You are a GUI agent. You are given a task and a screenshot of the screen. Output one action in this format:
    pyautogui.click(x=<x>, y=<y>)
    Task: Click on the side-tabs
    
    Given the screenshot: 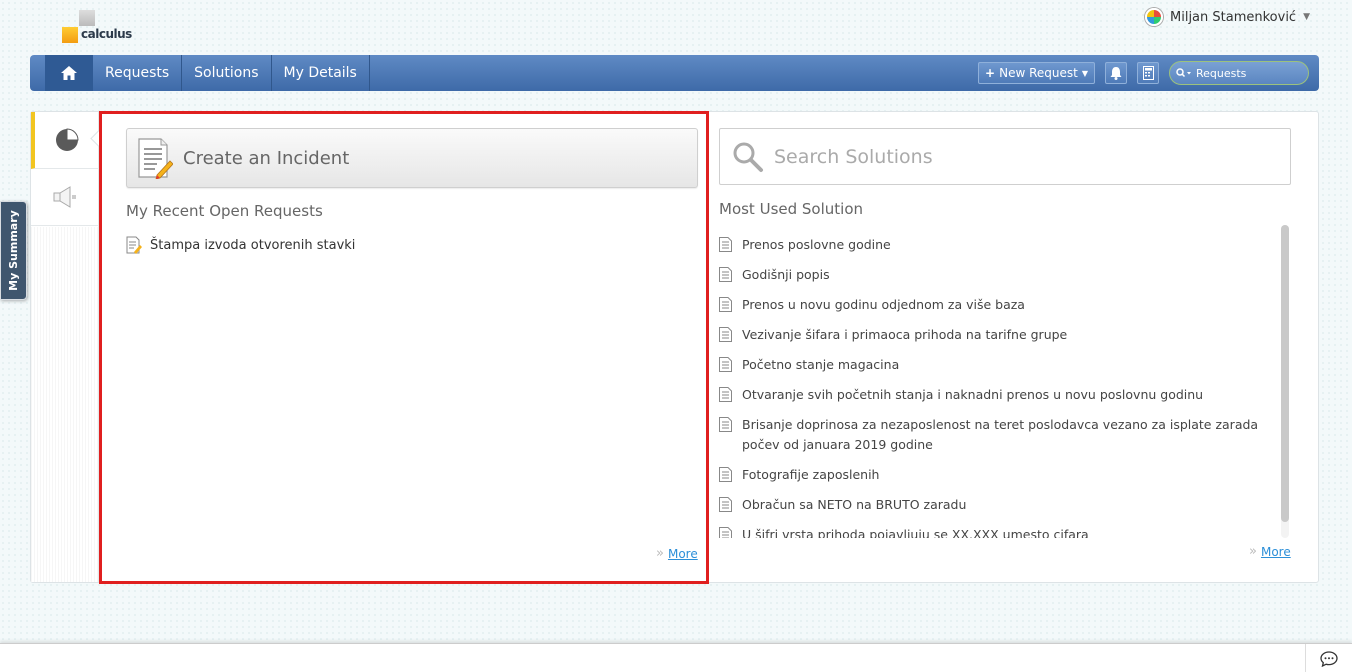 What is the action you would take?
    pyautogui.click(x=65, y=347)
    